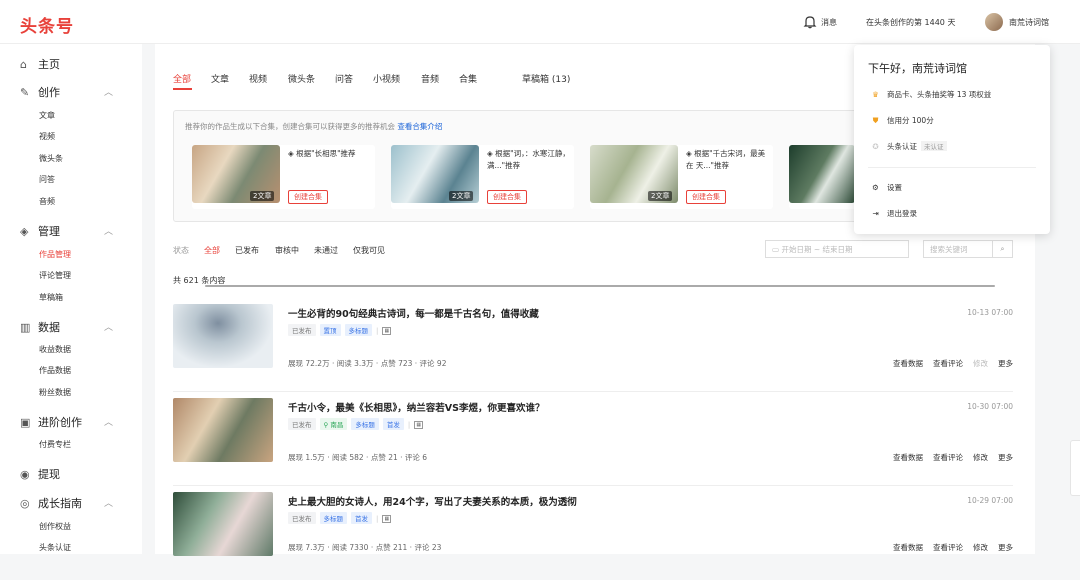 The width and height of the screenshot is (1080, 580). I want to click on tag-multi-title: 多标题, so click(358, 330).